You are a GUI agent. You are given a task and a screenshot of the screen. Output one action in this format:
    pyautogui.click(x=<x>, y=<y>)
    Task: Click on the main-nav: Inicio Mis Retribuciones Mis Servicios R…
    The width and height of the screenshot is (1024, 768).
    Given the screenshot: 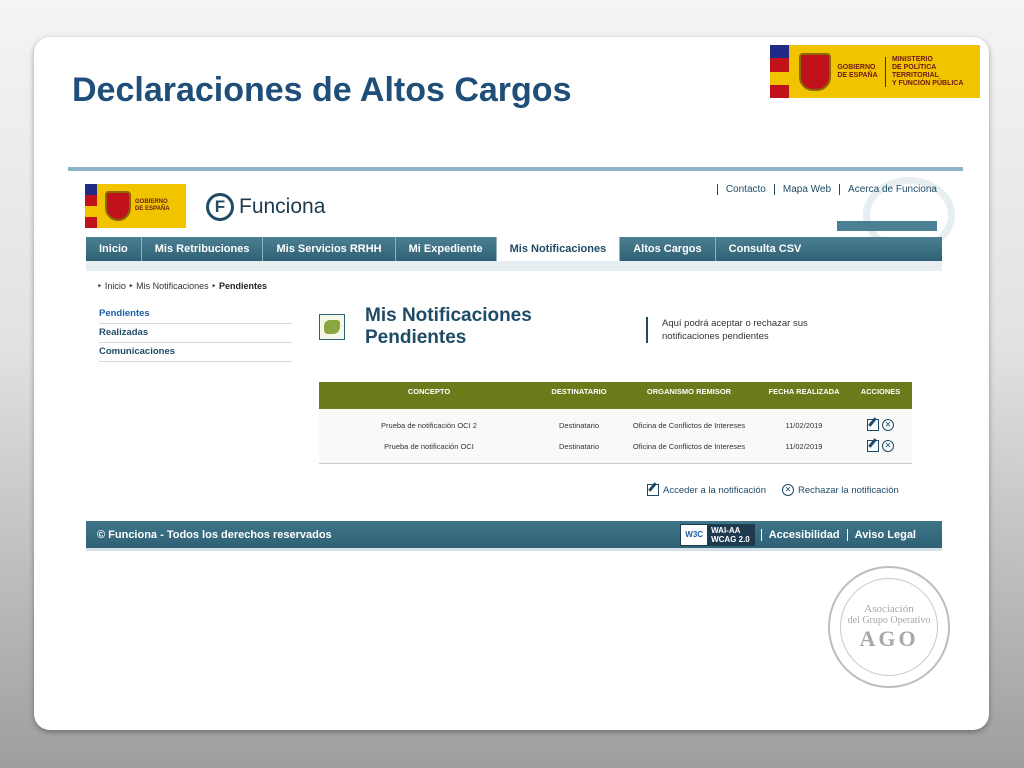 What is the action you would take?
    pyautogui.click(x=514, y=249)
    